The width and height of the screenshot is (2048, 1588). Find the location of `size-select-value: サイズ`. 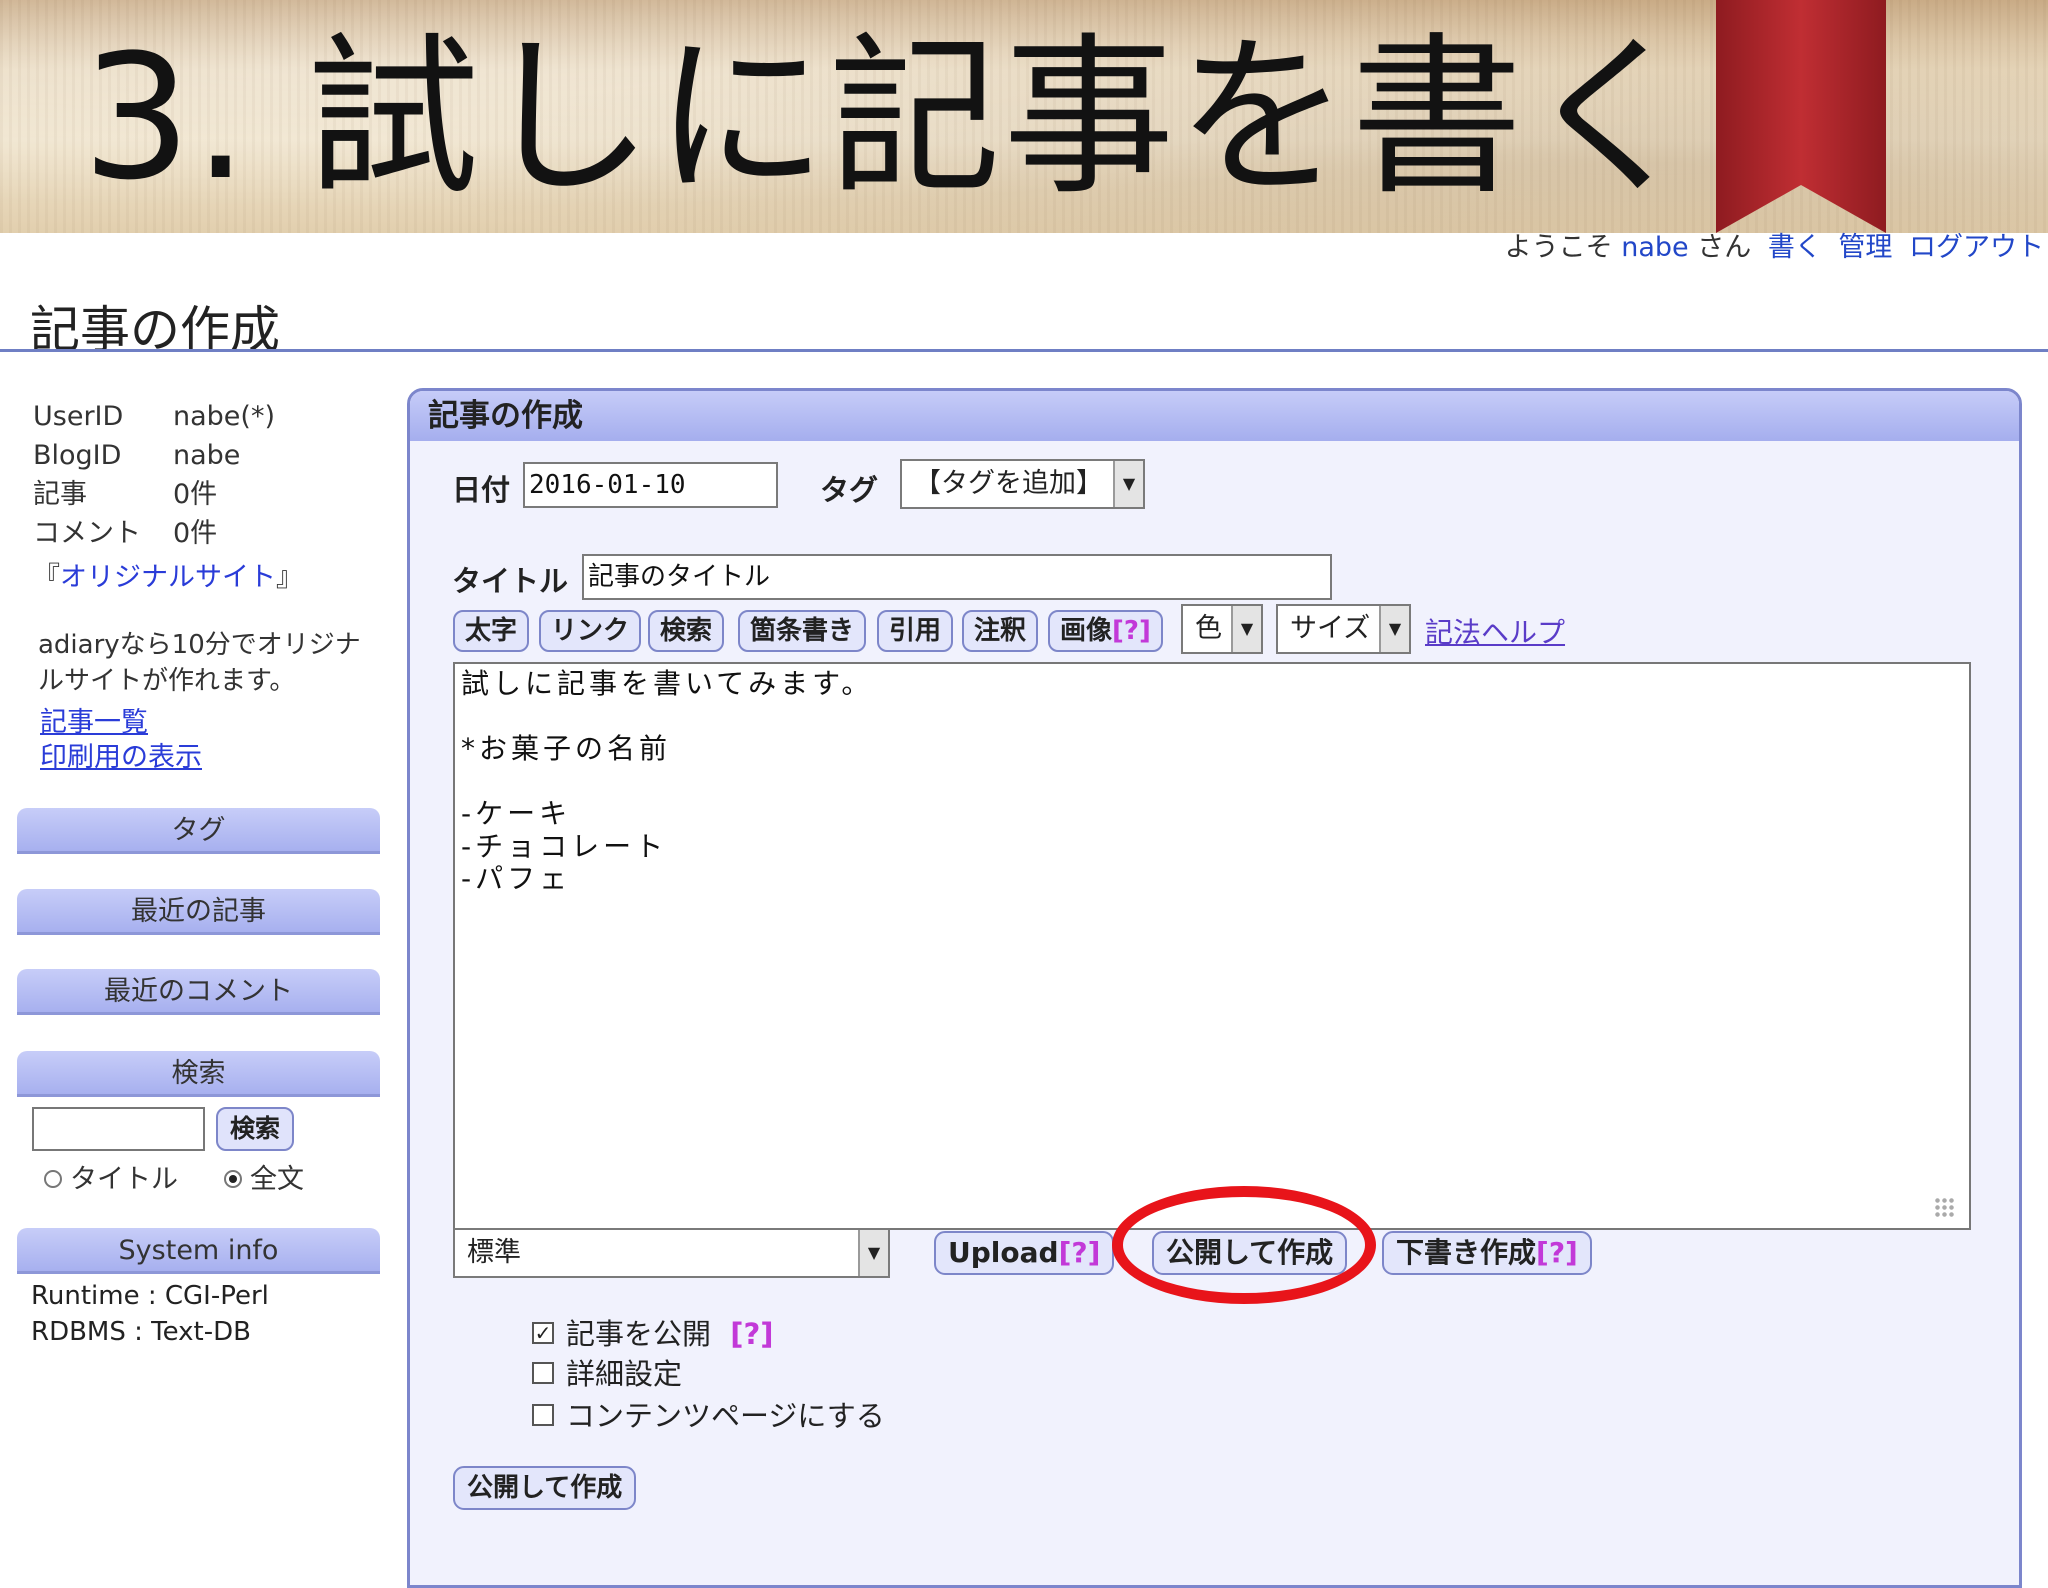

size-select-value: サイズ is located at coordinates (1330, 628).